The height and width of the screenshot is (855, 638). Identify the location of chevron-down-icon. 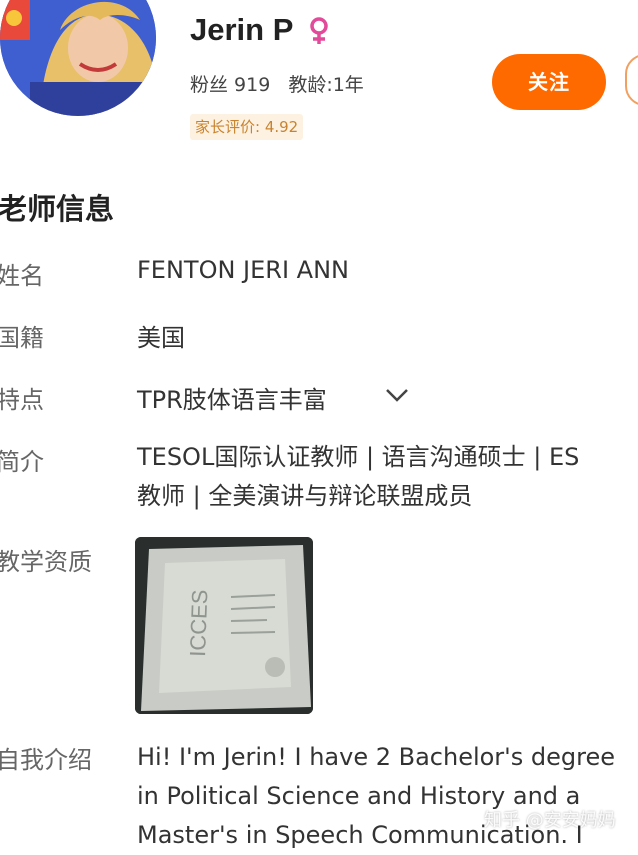
(397, 395).